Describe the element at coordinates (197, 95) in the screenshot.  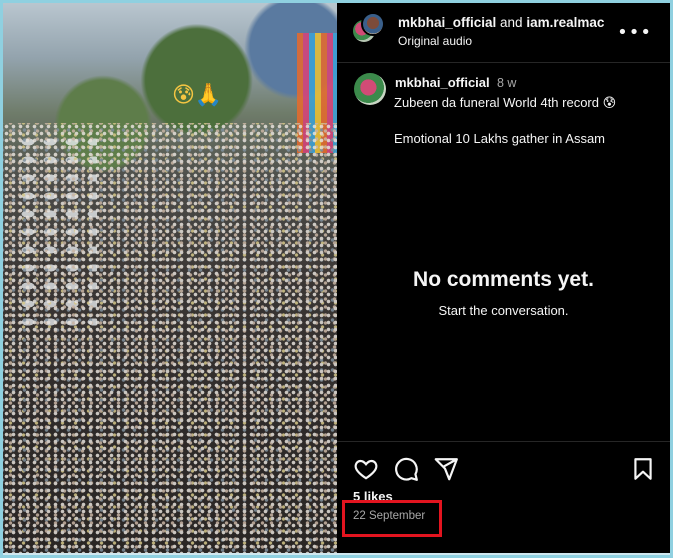
I see `video-emoji-overlay: 😰🙏` at that location.